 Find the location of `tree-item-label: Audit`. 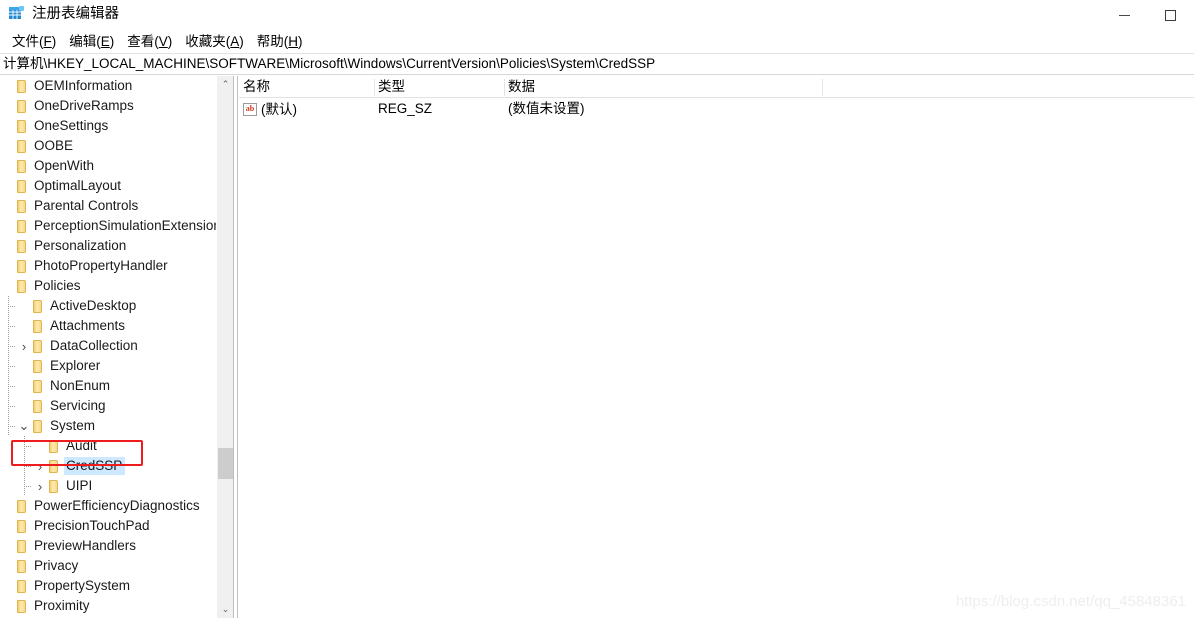

tree-item-label: Audit is located at coordinates (81, 445).